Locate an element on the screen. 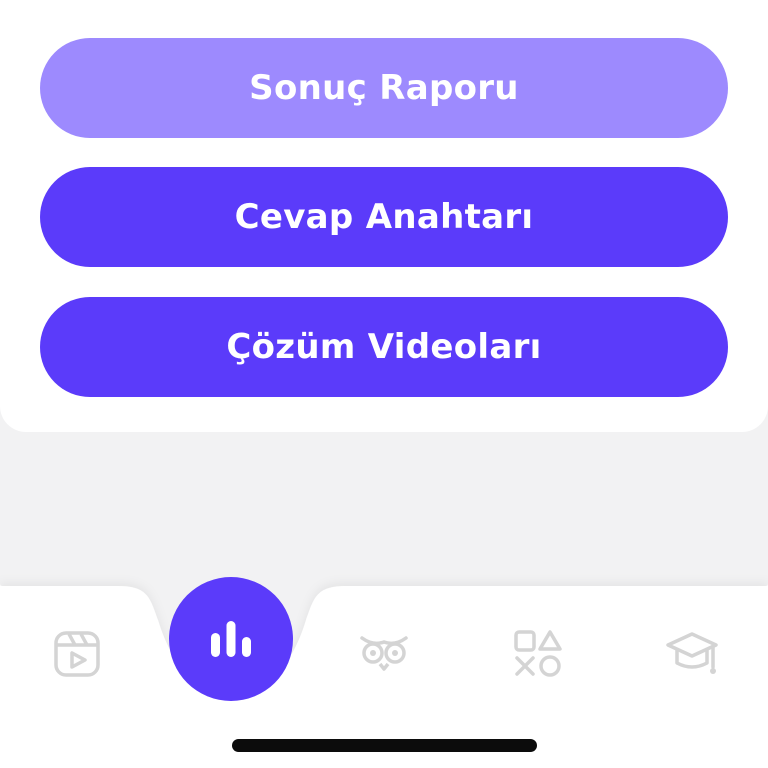 Image resolution: width=768 pixels, height=768 pixels. game-shapes-icon is located at coordinates (538, 653).